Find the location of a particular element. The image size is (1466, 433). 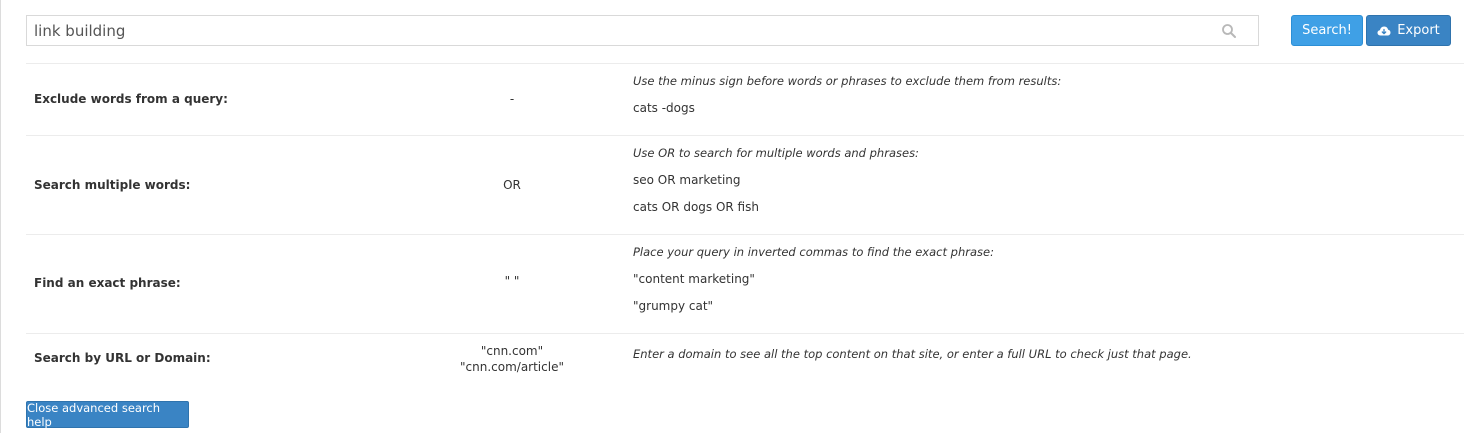

search-box is located at coordinates (642, 30).